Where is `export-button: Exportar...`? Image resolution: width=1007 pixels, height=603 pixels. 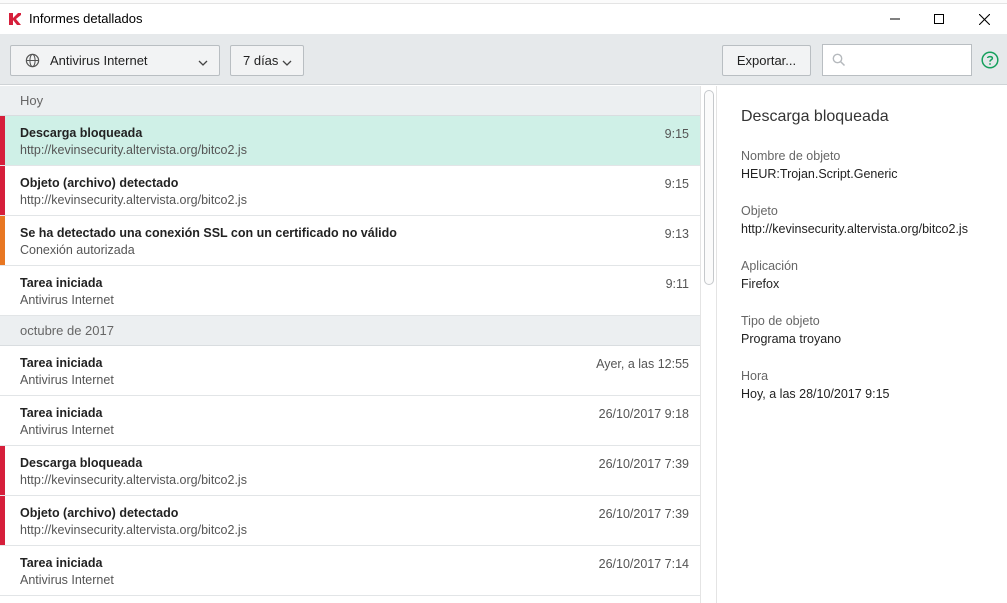 export-button: Exportar... is located at coordinates (766, 60).